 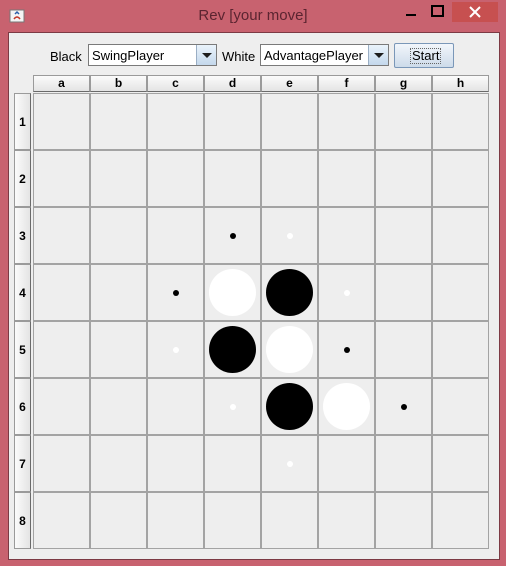 I want to click on board-cell-a5, so click(x=61, y=349).